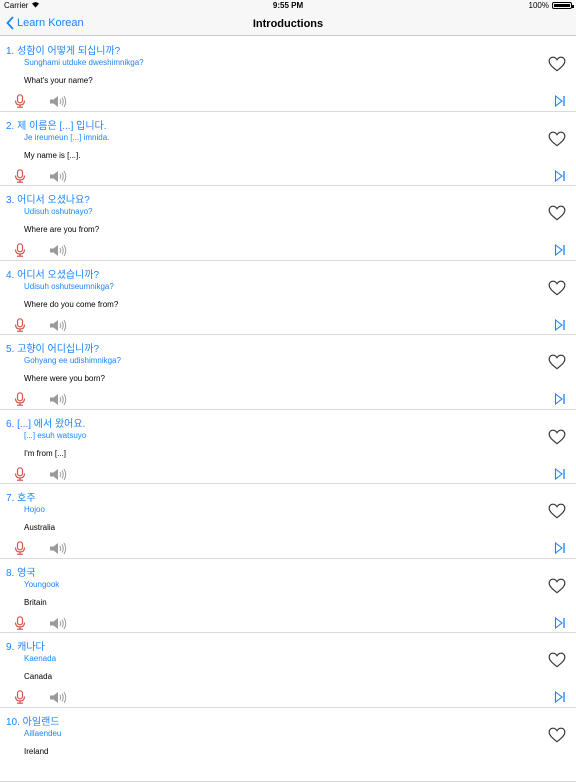  I want to click on phrase-english: Australia, so click(39, 527).